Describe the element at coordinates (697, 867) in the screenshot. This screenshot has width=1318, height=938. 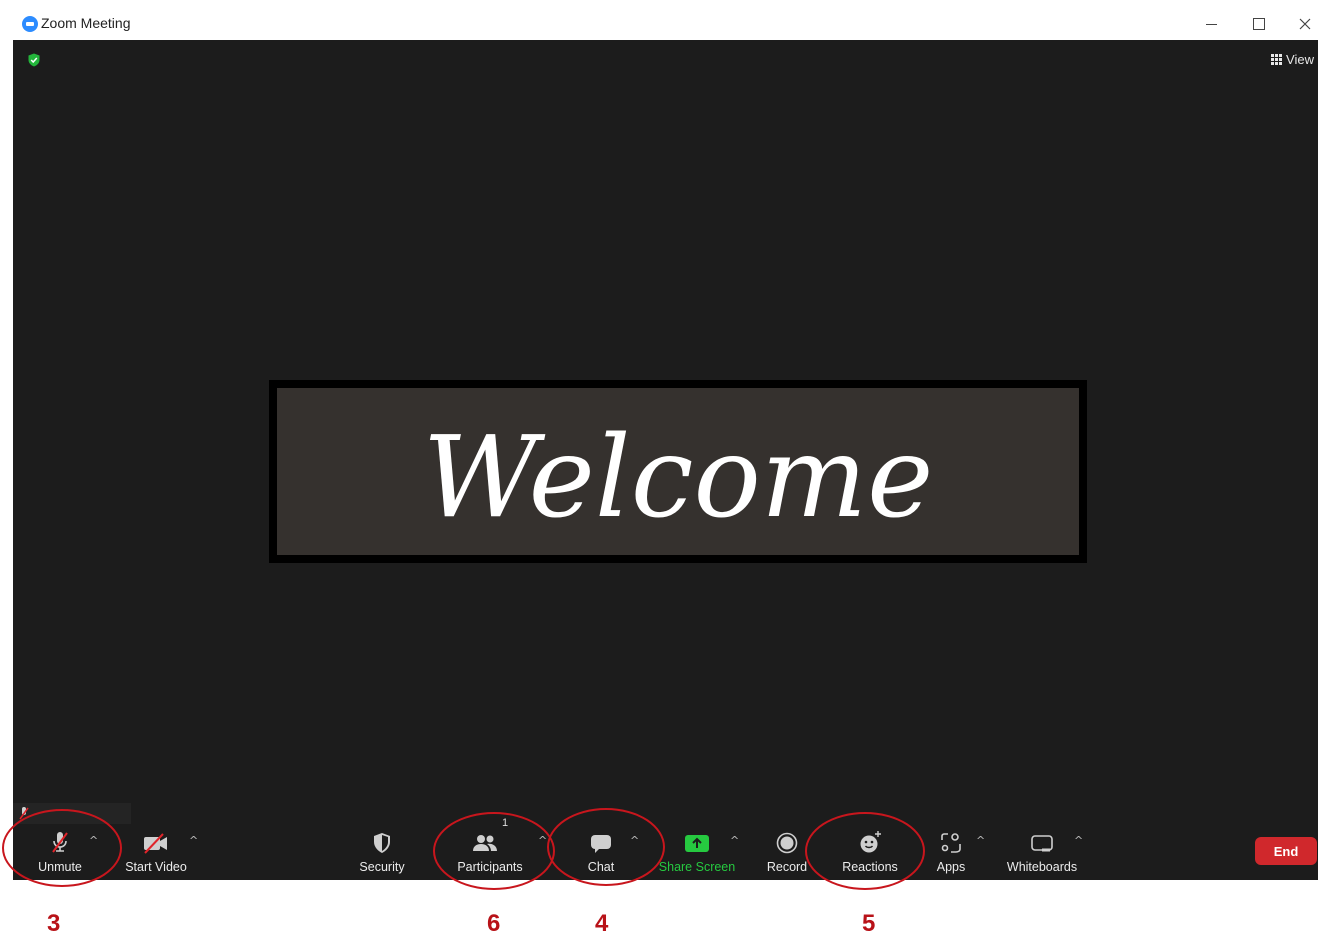
I see `share-screen-label: Share Screen` at that location.